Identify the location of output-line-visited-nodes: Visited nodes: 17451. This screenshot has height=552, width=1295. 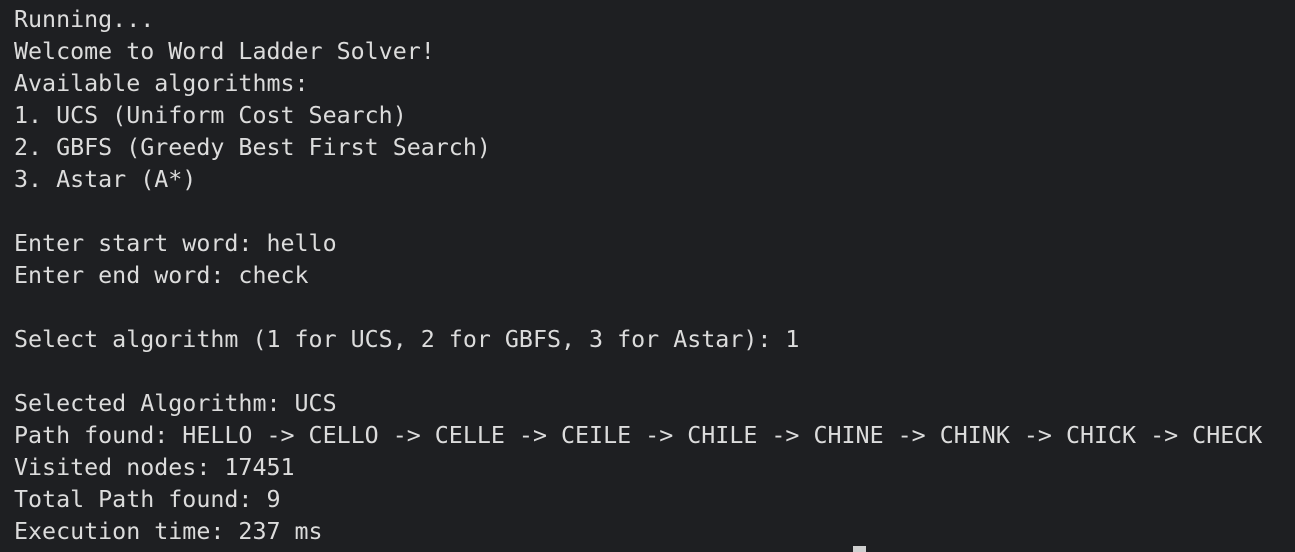
(154, 467).